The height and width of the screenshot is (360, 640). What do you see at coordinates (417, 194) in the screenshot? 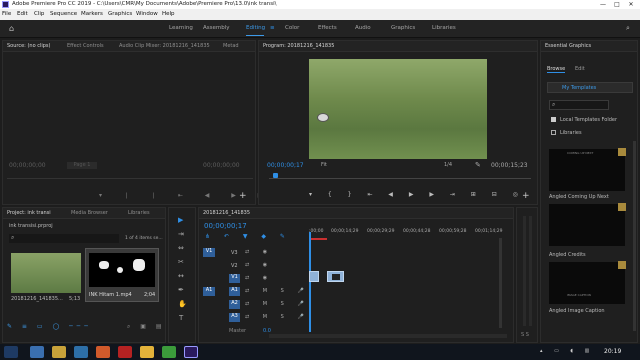
I see `program-transport-controls: ▾ { } ⇤ ◀ ▶ ▶ ⇥ ⊞ ⊟ ◎` at bounding box center [417, 194].